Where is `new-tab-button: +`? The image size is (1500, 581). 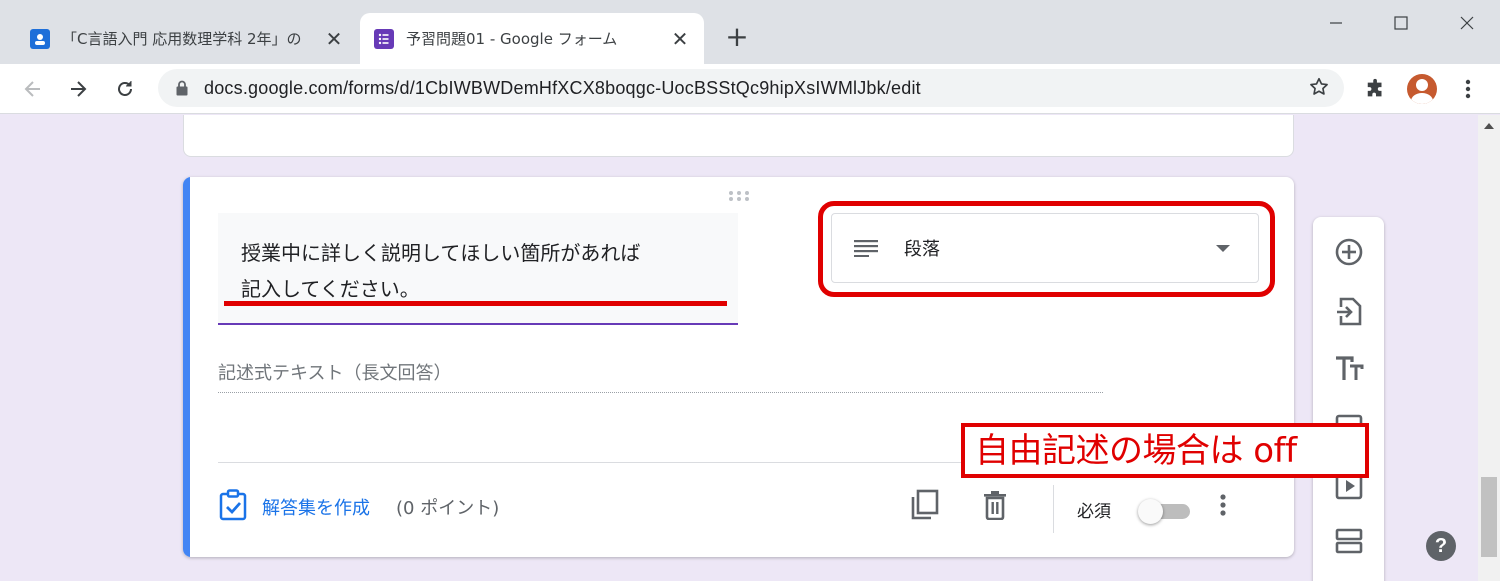
new-tab-button: + is located at coordinates (737, 37).